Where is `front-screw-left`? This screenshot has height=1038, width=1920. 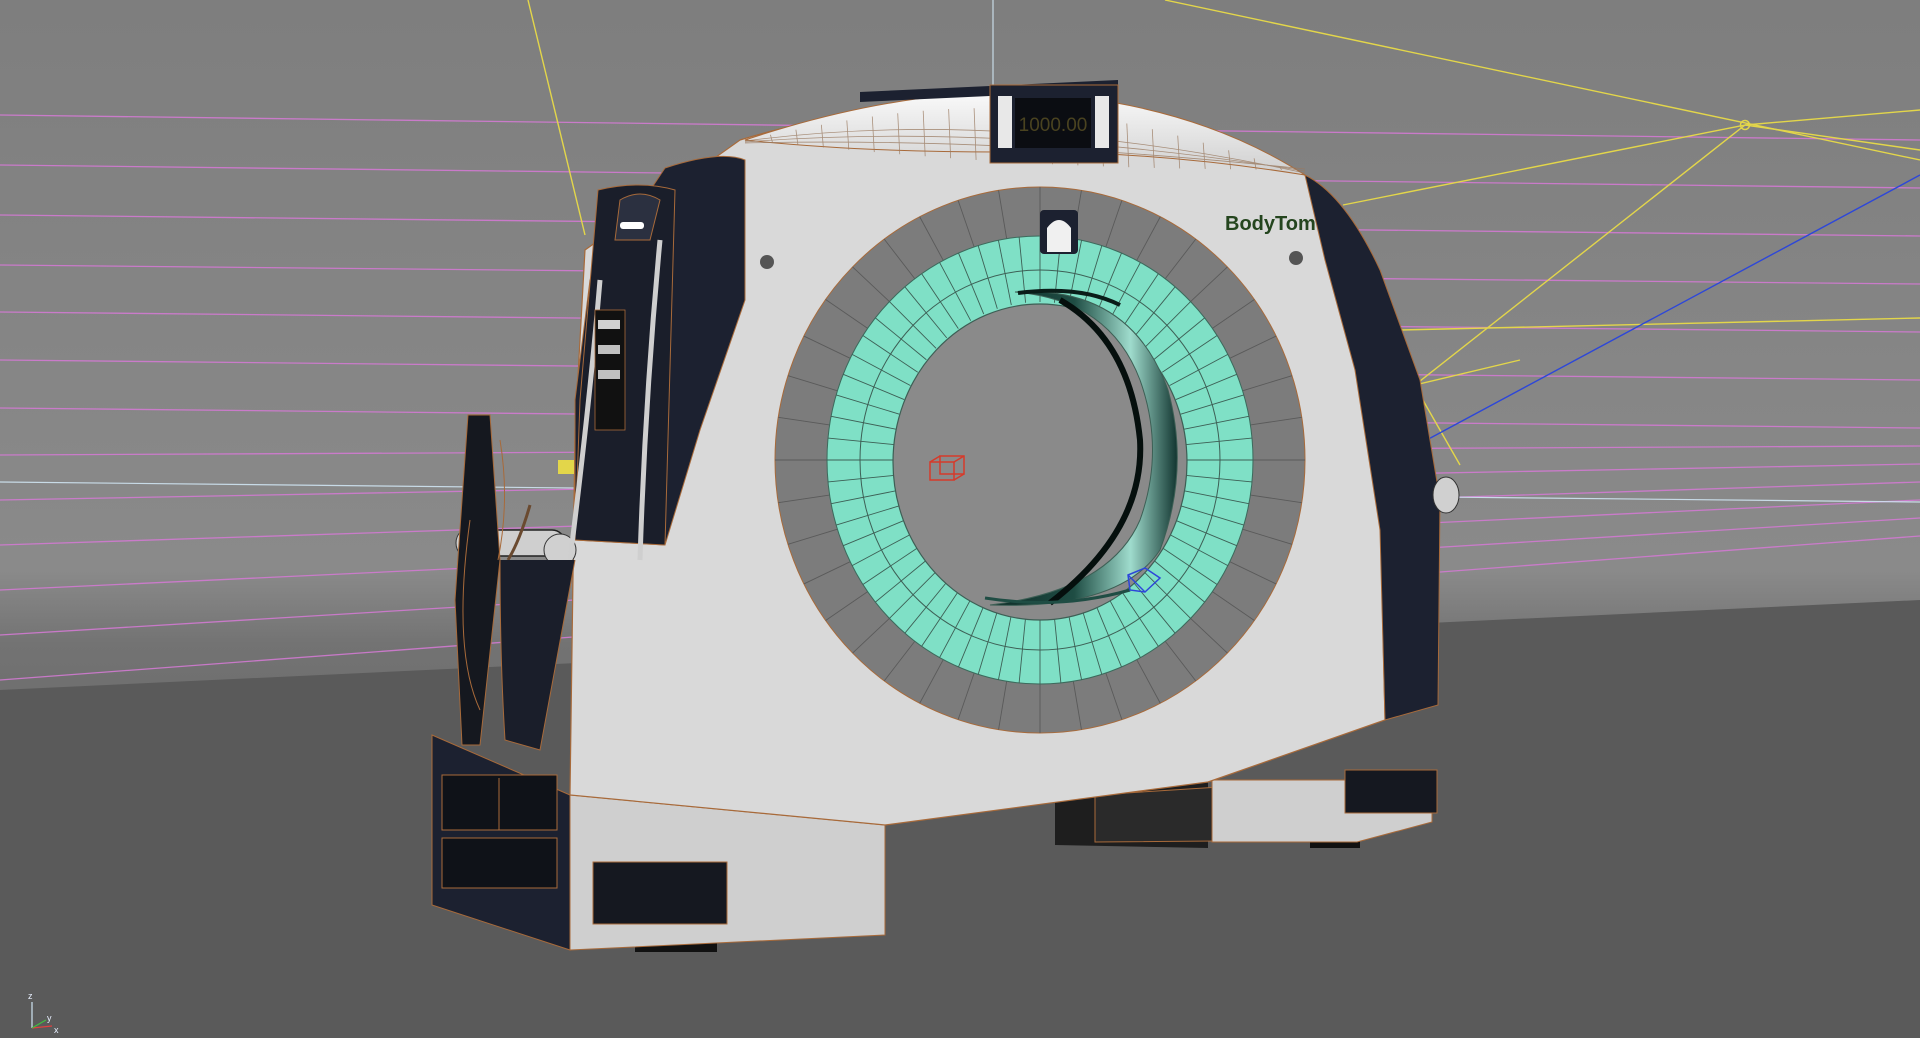 front-screw-left is located at coordinates (767, 262).